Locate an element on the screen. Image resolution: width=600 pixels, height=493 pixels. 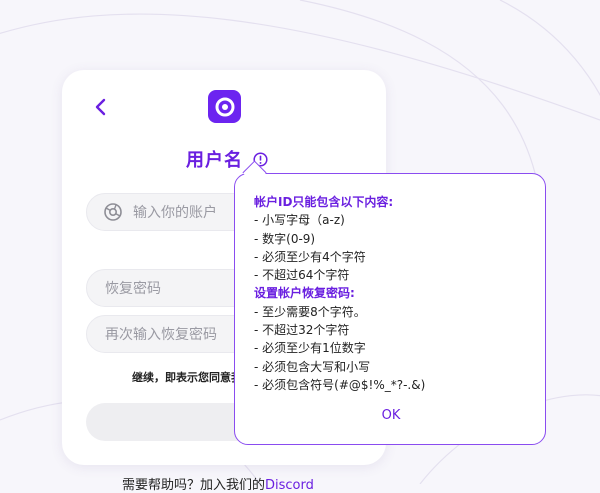
recovery-password-placeholder: 恢复密码 is located at coordinates (133, 289).